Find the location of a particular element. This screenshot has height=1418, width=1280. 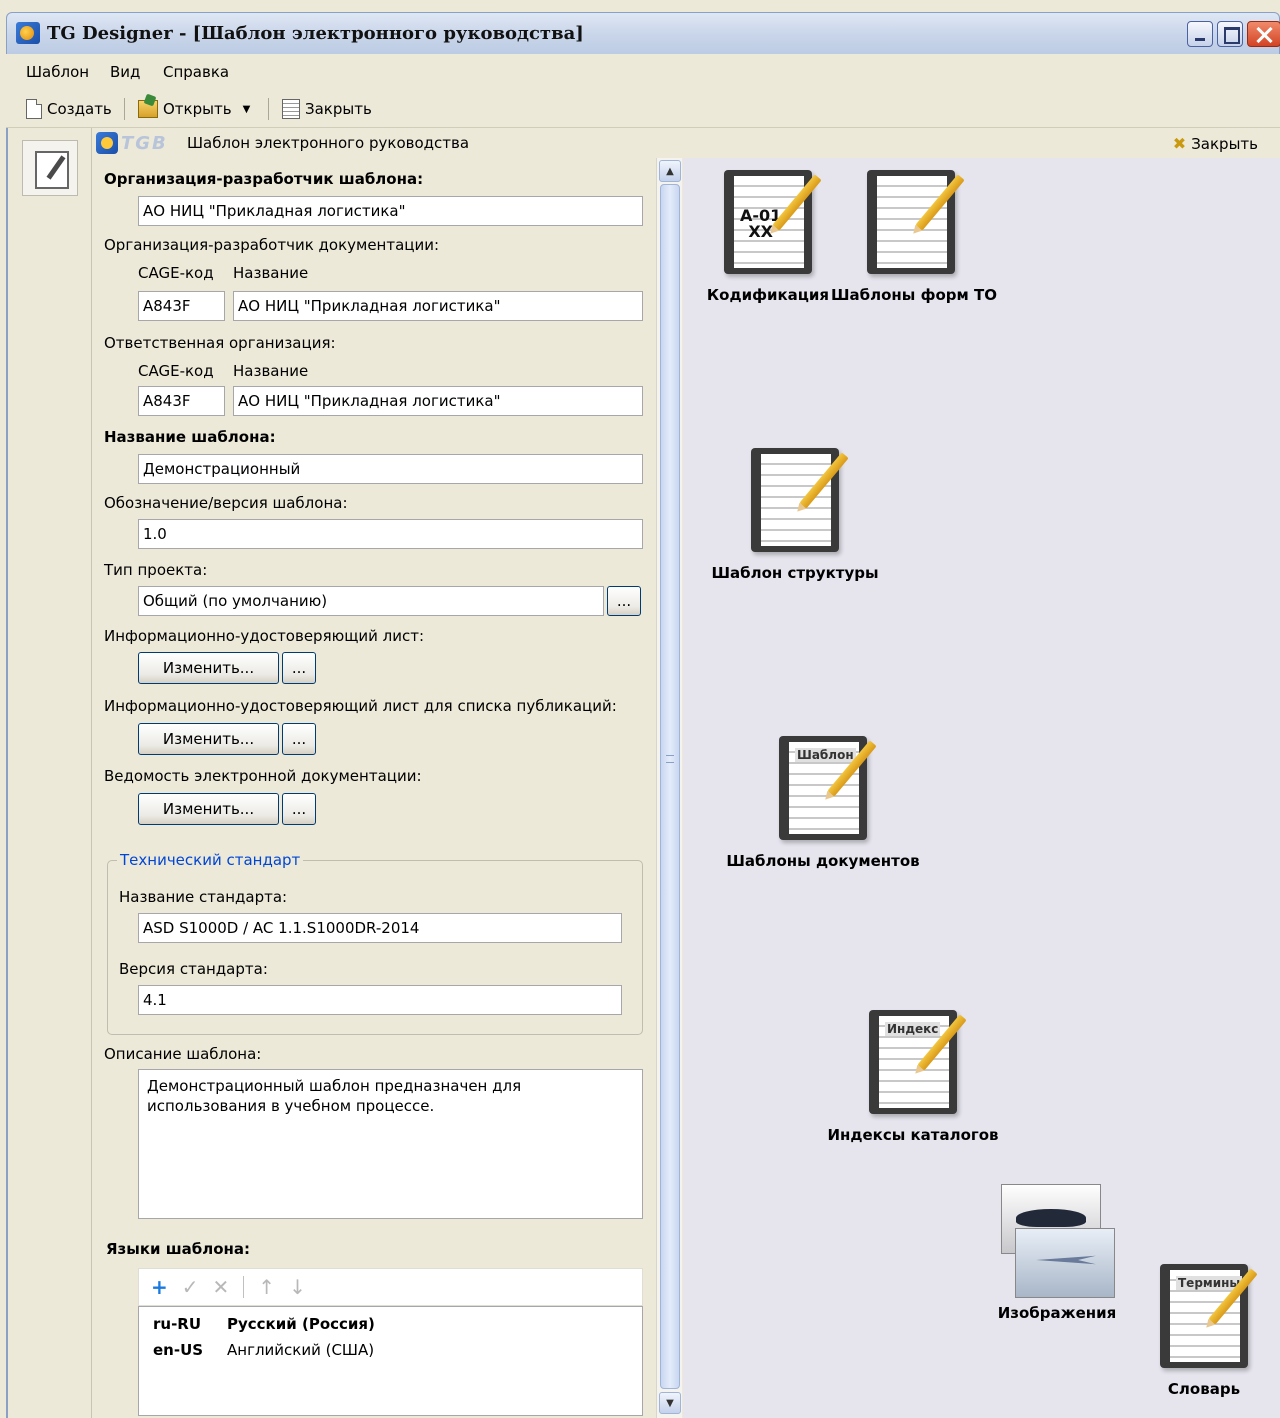

org-doc-cage-input: A843F is located at coordinates (181, 306).